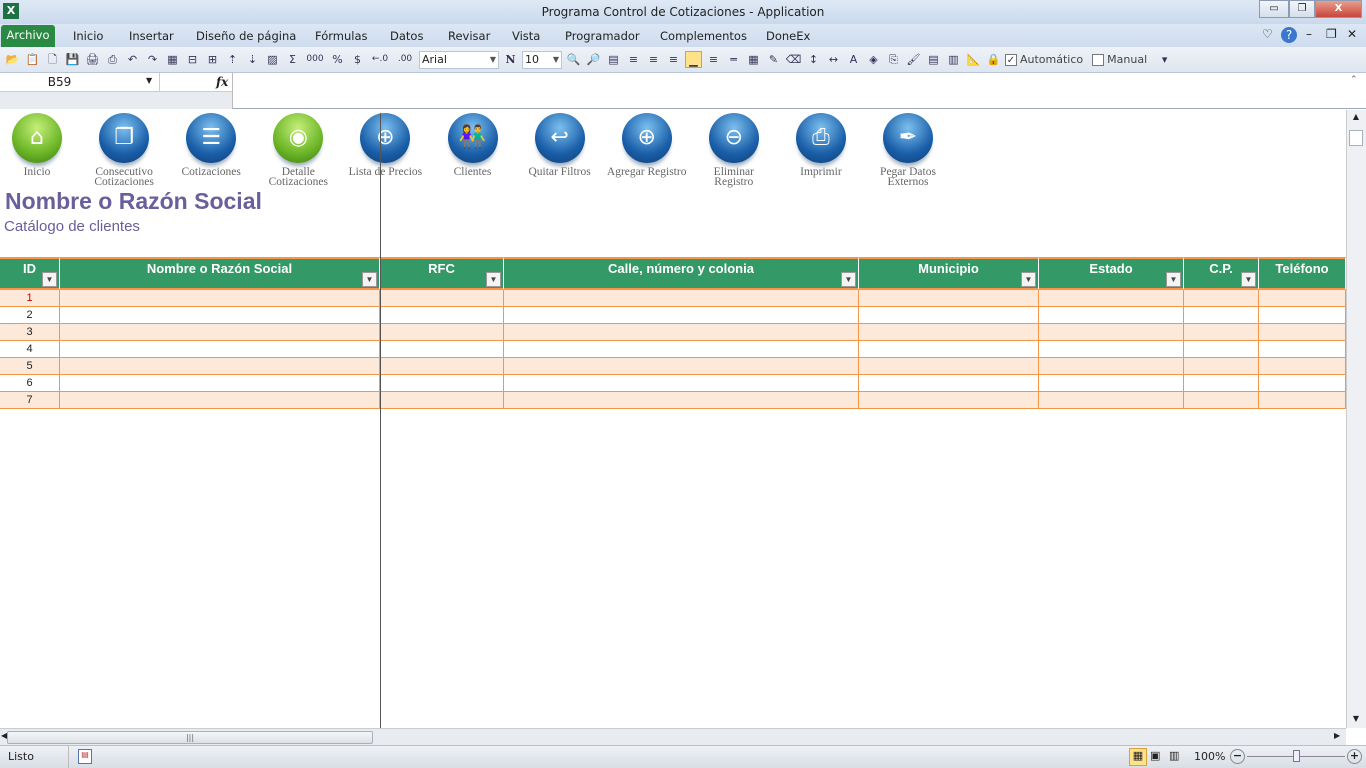 The height and width of the screenshot is (768, 1366). What do you see at coordinates (788, 36) in the screenshot?
I see `tab-doneex: DoneEx` at bounding box center [788, 36].